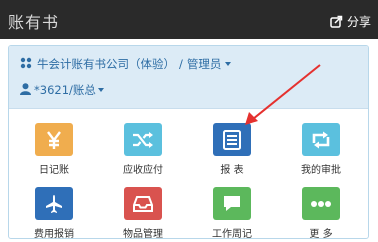  I want to click on menu-item-inventory: 物品管理, so click(143, 205).